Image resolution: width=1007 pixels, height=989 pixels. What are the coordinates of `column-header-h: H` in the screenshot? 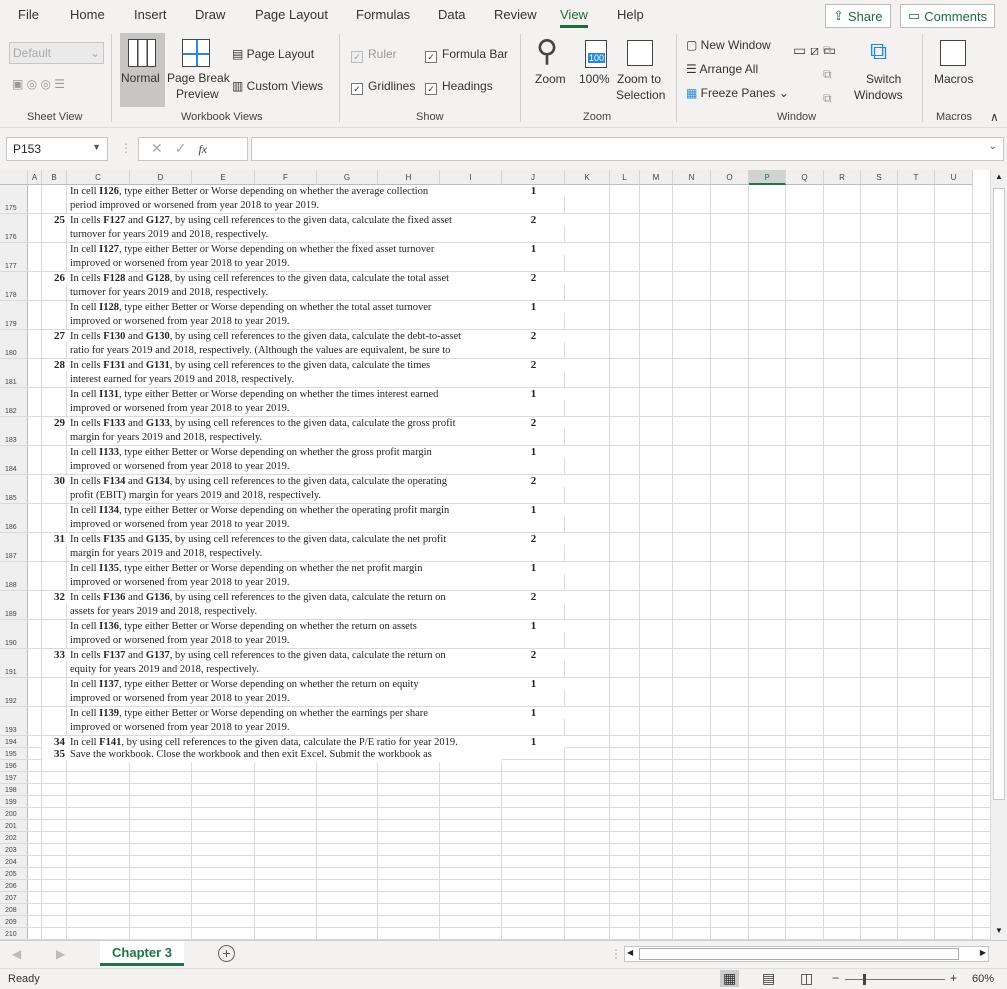 It's located at (409, 177).